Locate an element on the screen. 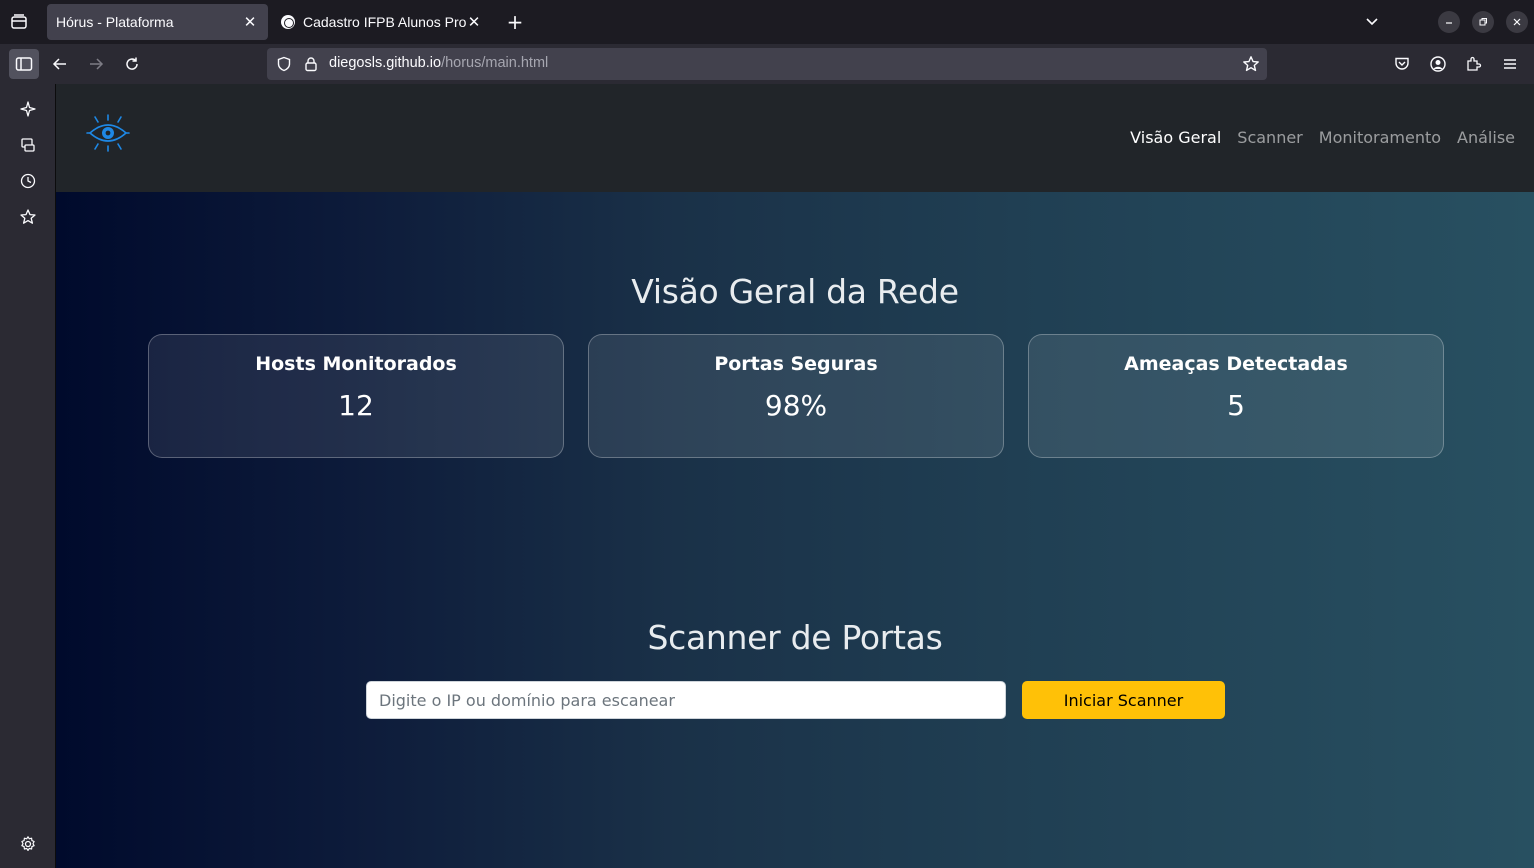  synced-tabs-icon is located at coordinates (28, 145).